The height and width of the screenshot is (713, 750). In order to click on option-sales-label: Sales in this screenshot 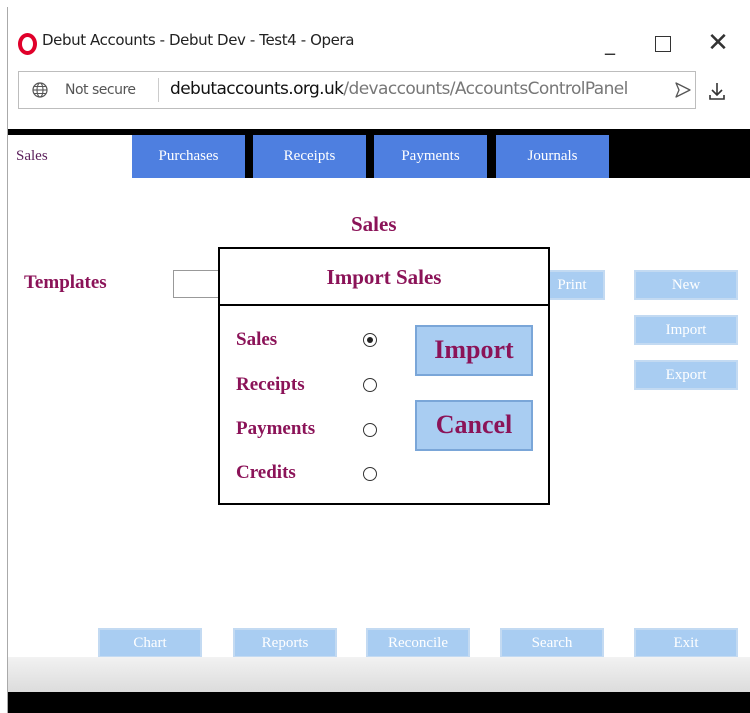, I will do `click(257, 339)`.